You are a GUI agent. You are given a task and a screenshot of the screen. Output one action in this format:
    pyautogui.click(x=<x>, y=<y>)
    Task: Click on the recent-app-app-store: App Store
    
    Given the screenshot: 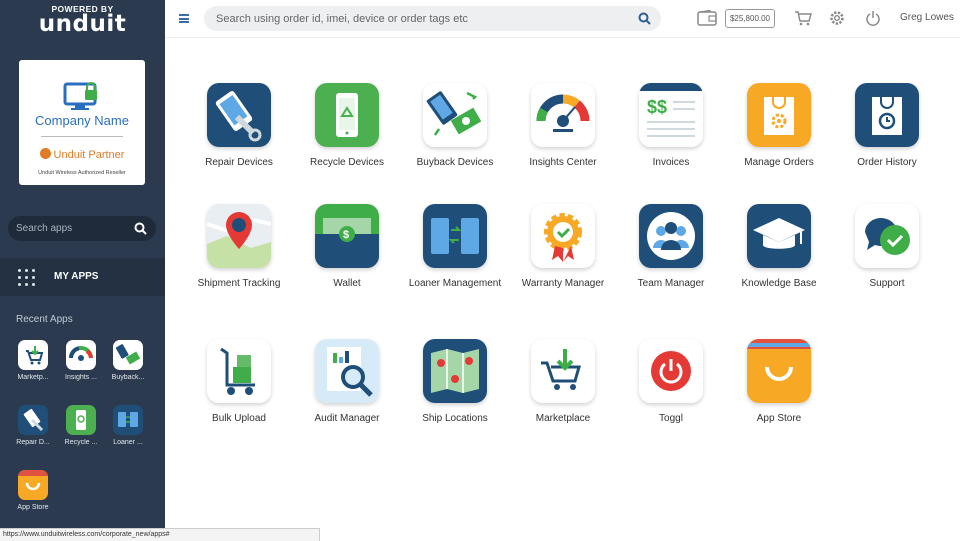 What is the action you would take?
    pyautogui.click(x=33, y=490)
    